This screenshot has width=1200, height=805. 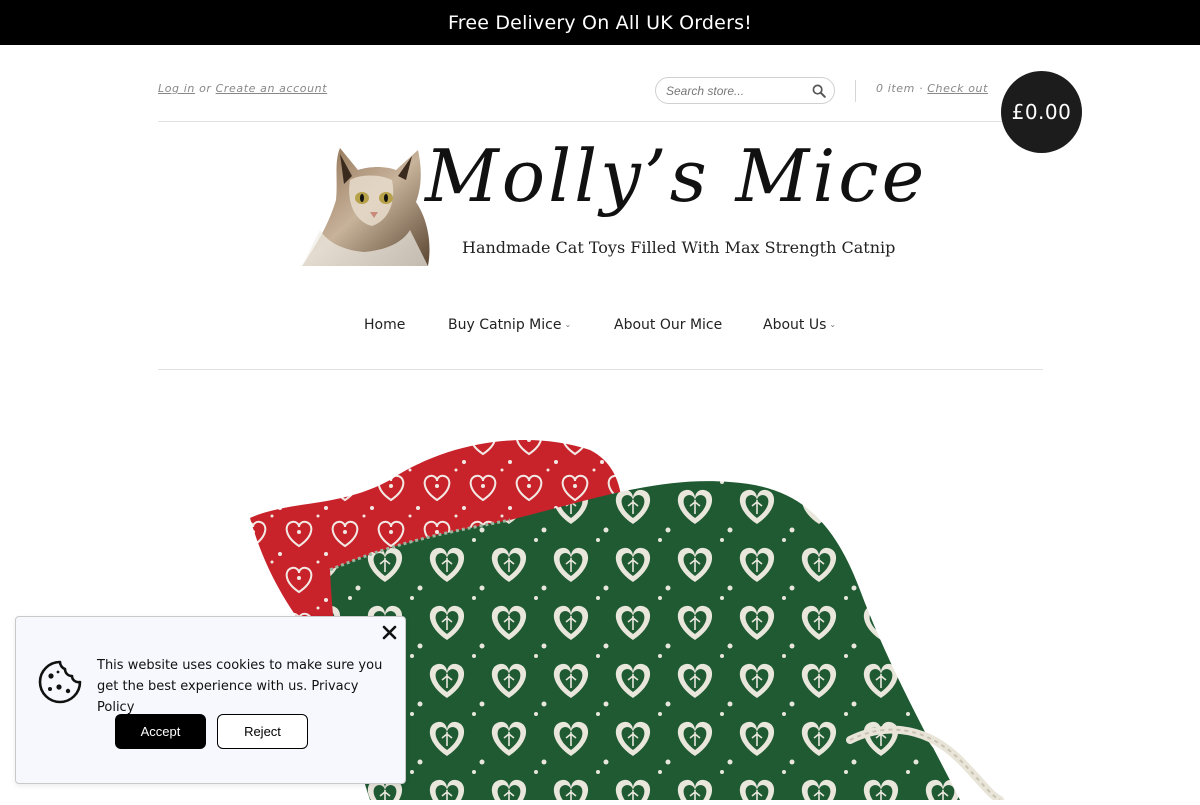 I want to click on search-input, so click(x=736, y=90).